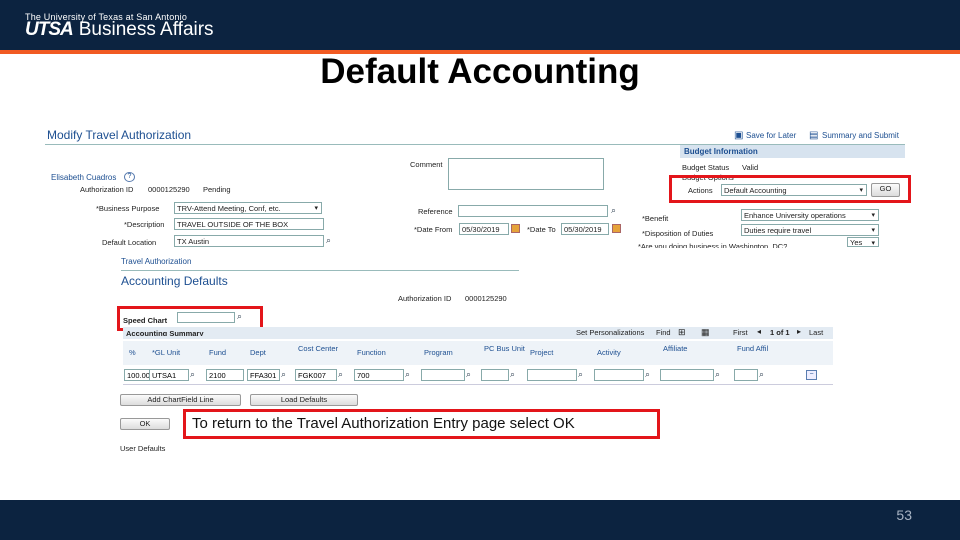  Describe the element at coordinates (687, 375) in the screenshot. I see `cell-affiliate` at that location.